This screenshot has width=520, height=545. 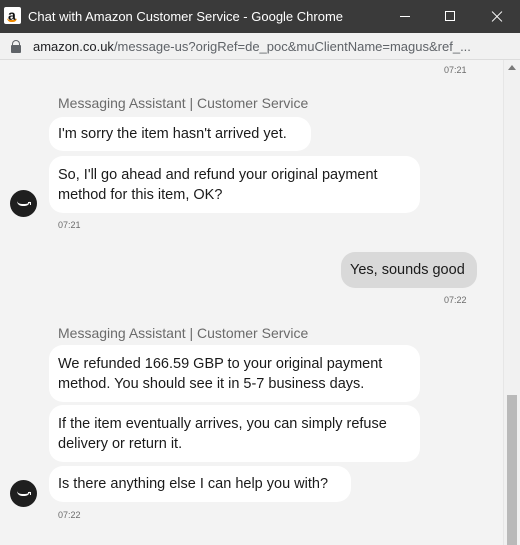 I want to click on user-message-bubble: Yes, sounds good, so click(x=409, y=270).